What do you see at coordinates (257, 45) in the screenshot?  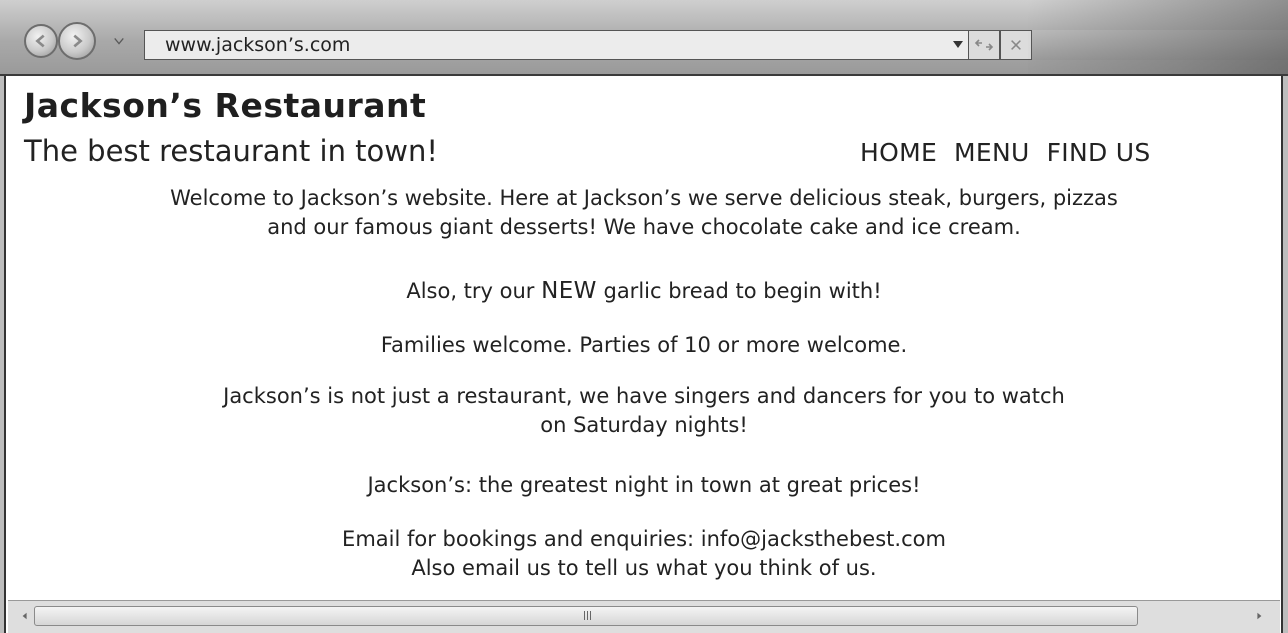 I see `address-text: www.jackson’s.com` at bounding box center [257, 45].